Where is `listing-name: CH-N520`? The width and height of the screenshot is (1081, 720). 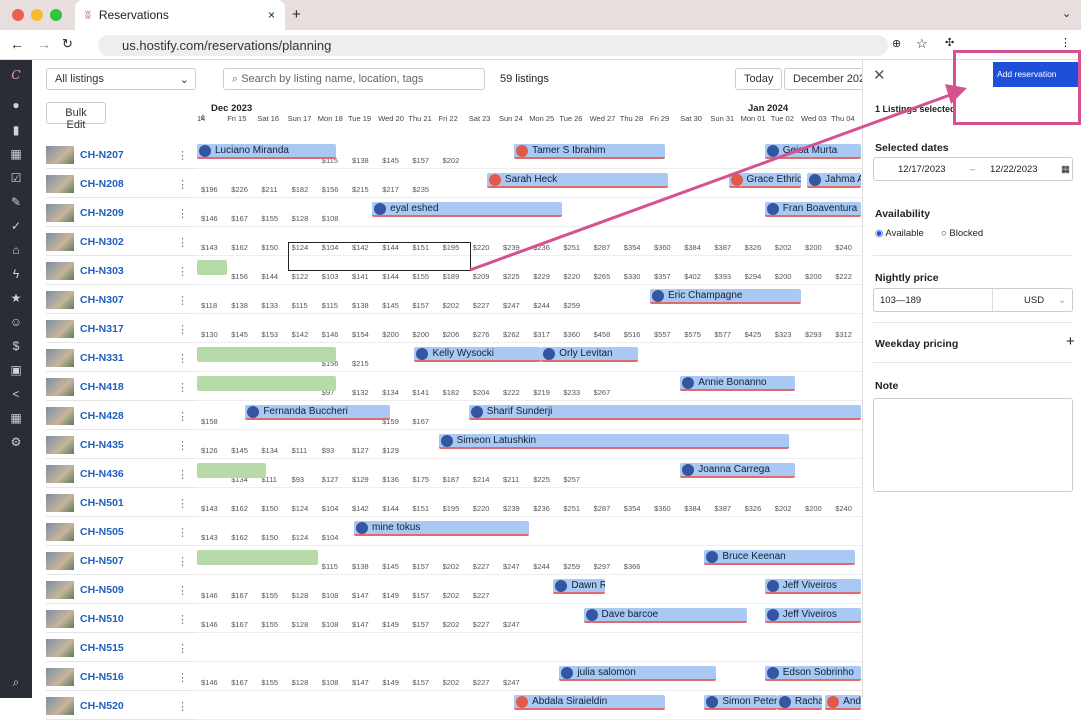 listing-name: CH-N520 is located at coordinates (102, 706).